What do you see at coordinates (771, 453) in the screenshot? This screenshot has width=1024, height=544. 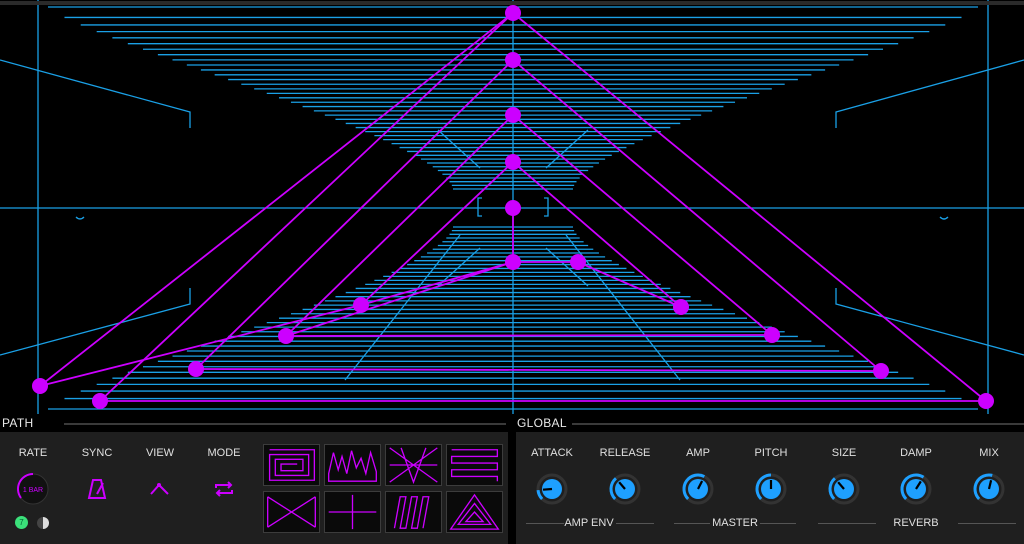 I see `knob-label-pitch: PITCH` at bounding box center [771, 453].